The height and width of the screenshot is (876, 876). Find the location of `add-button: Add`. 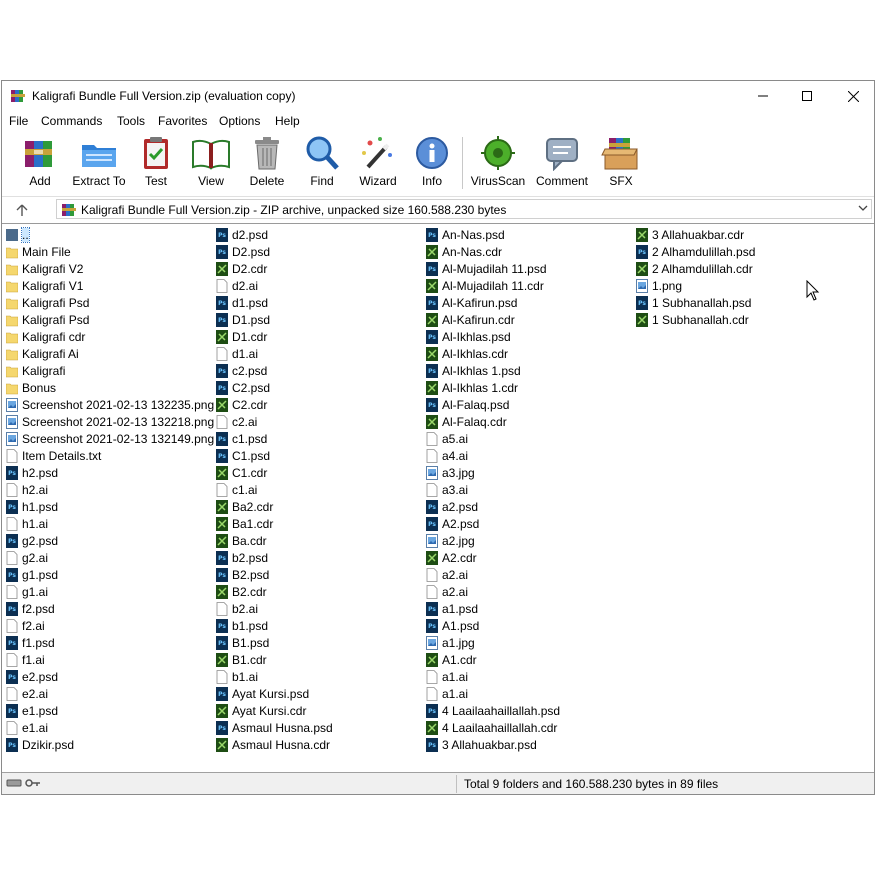

add-button: Add is located at coordinates (40, 164).